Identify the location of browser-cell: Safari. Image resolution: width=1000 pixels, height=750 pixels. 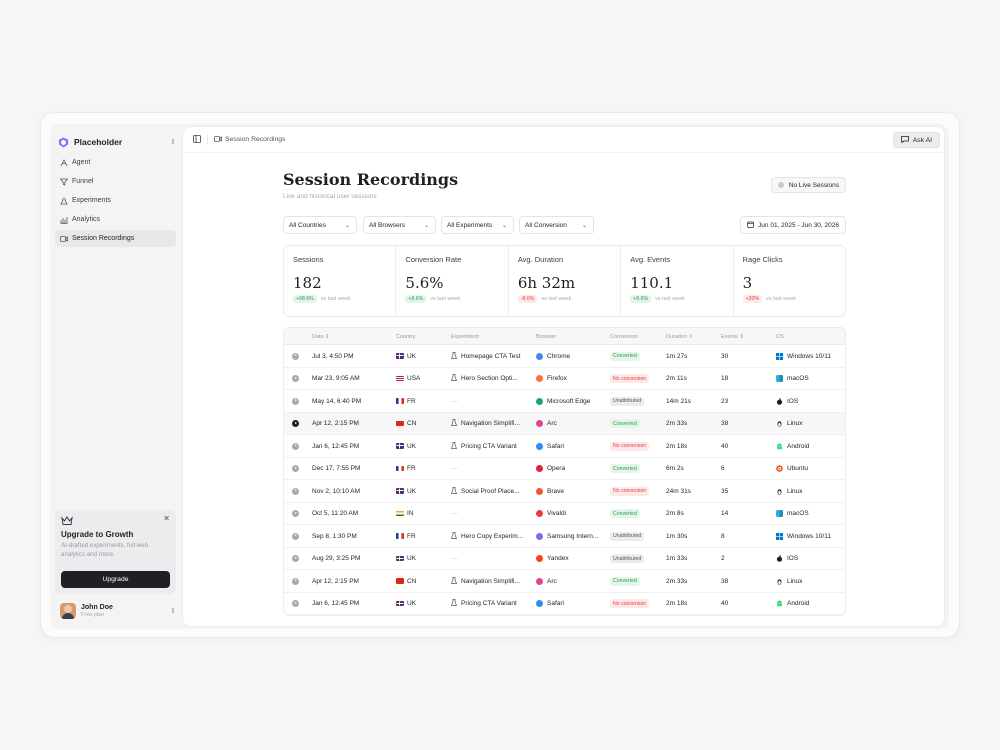
(571, 604).